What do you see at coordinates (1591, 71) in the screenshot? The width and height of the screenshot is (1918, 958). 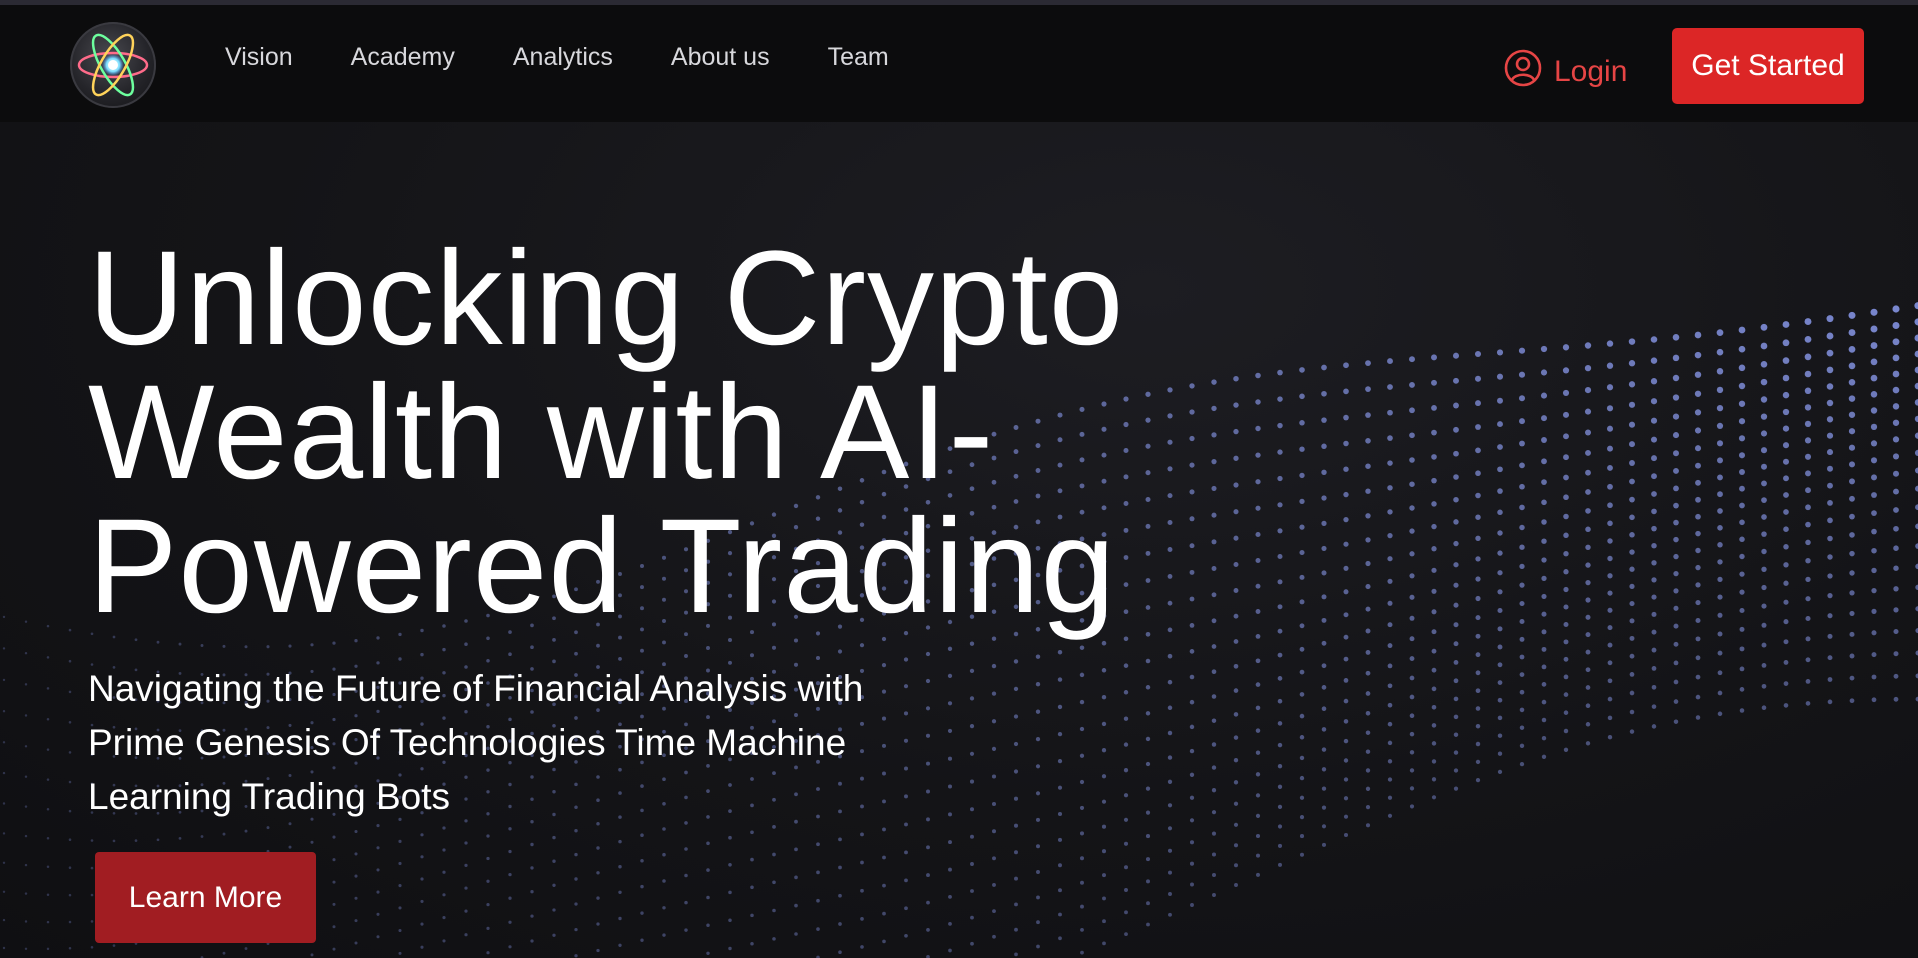 I see `login-label: Login` at bounding box center [1591, 71].